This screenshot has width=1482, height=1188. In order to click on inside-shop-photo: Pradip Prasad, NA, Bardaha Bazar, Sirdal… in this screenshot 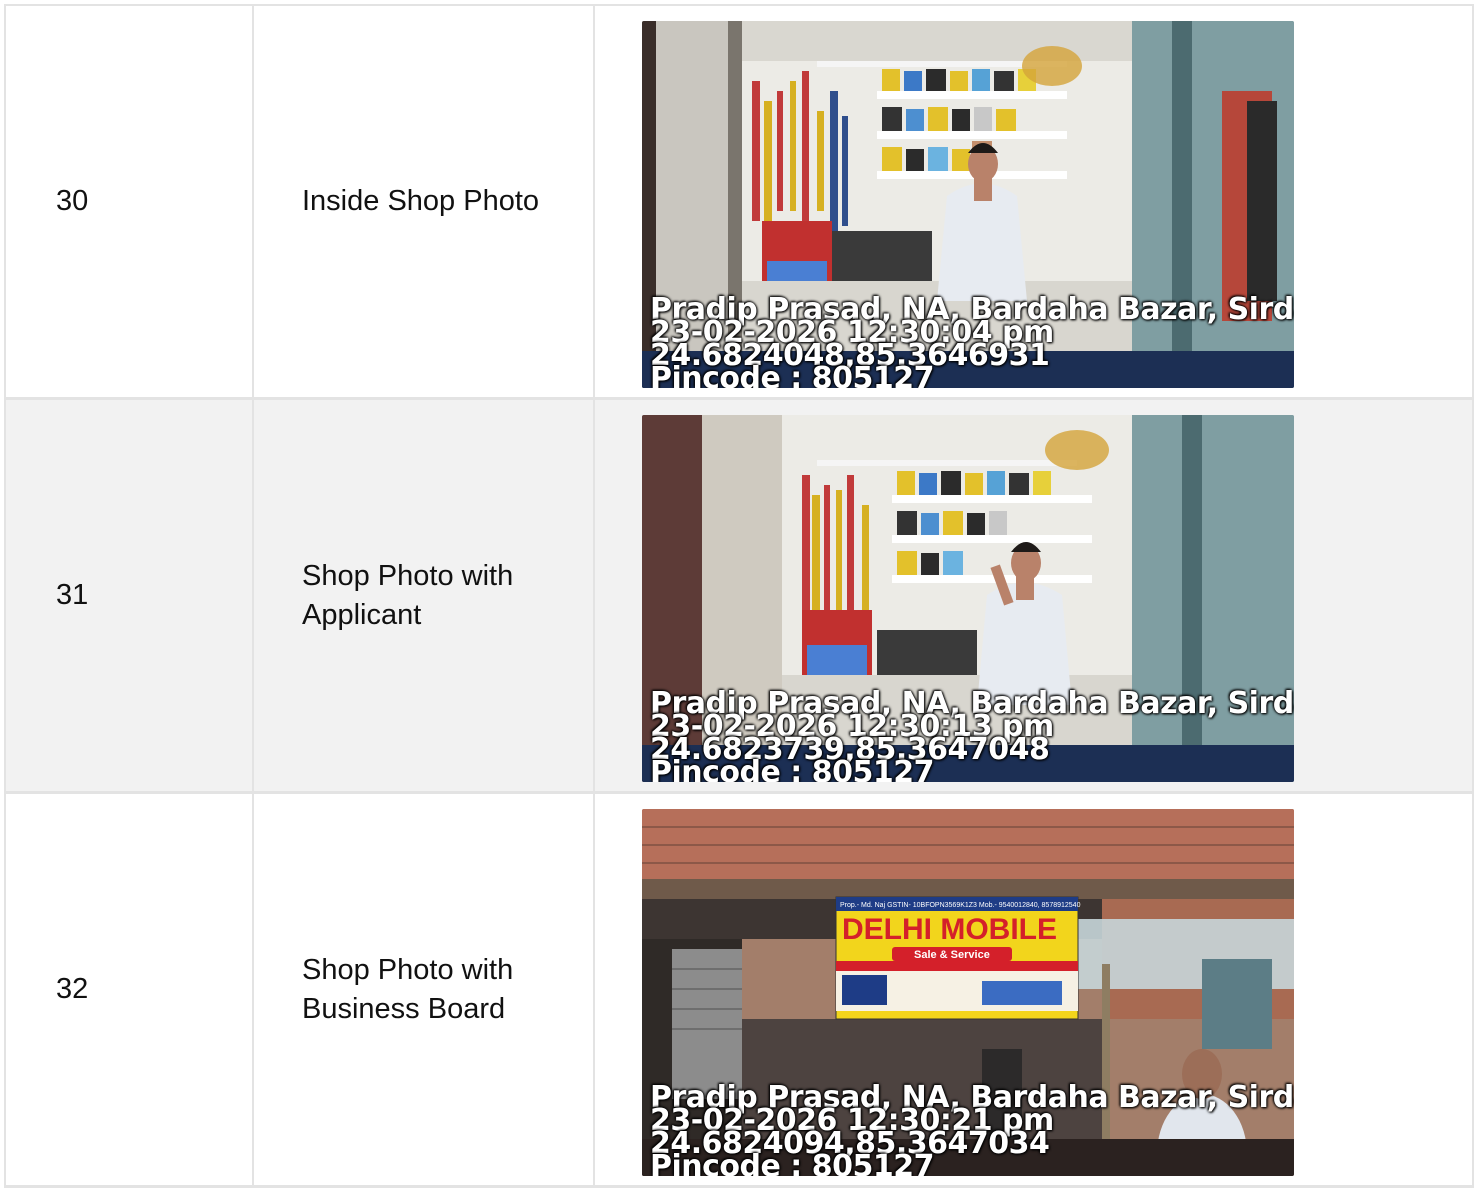, I will do `click(968, 204)`.